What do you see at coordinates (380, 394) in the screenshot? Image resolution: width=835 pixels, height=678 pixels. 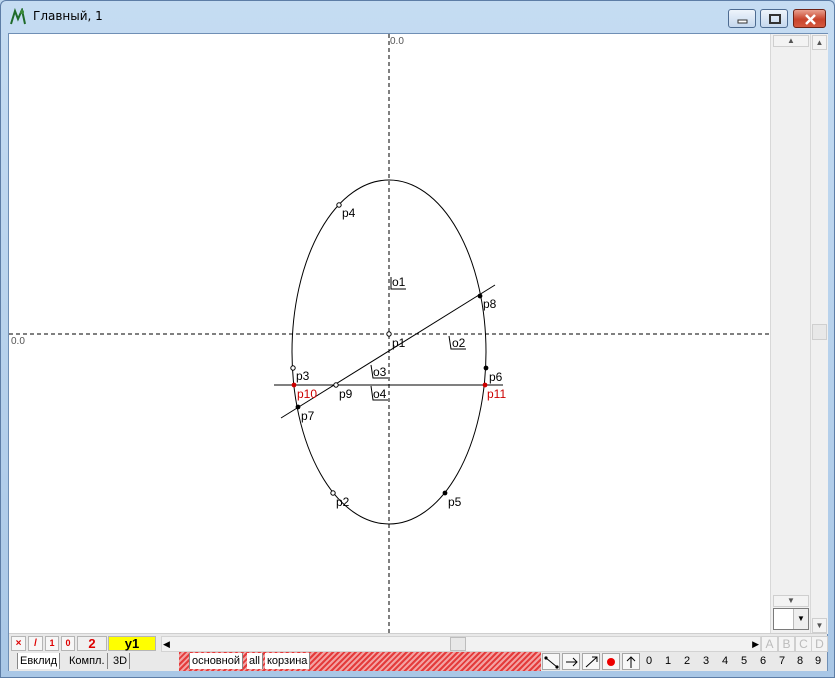 I see `object-label-o4: o4` at bounding box center [380, 394].